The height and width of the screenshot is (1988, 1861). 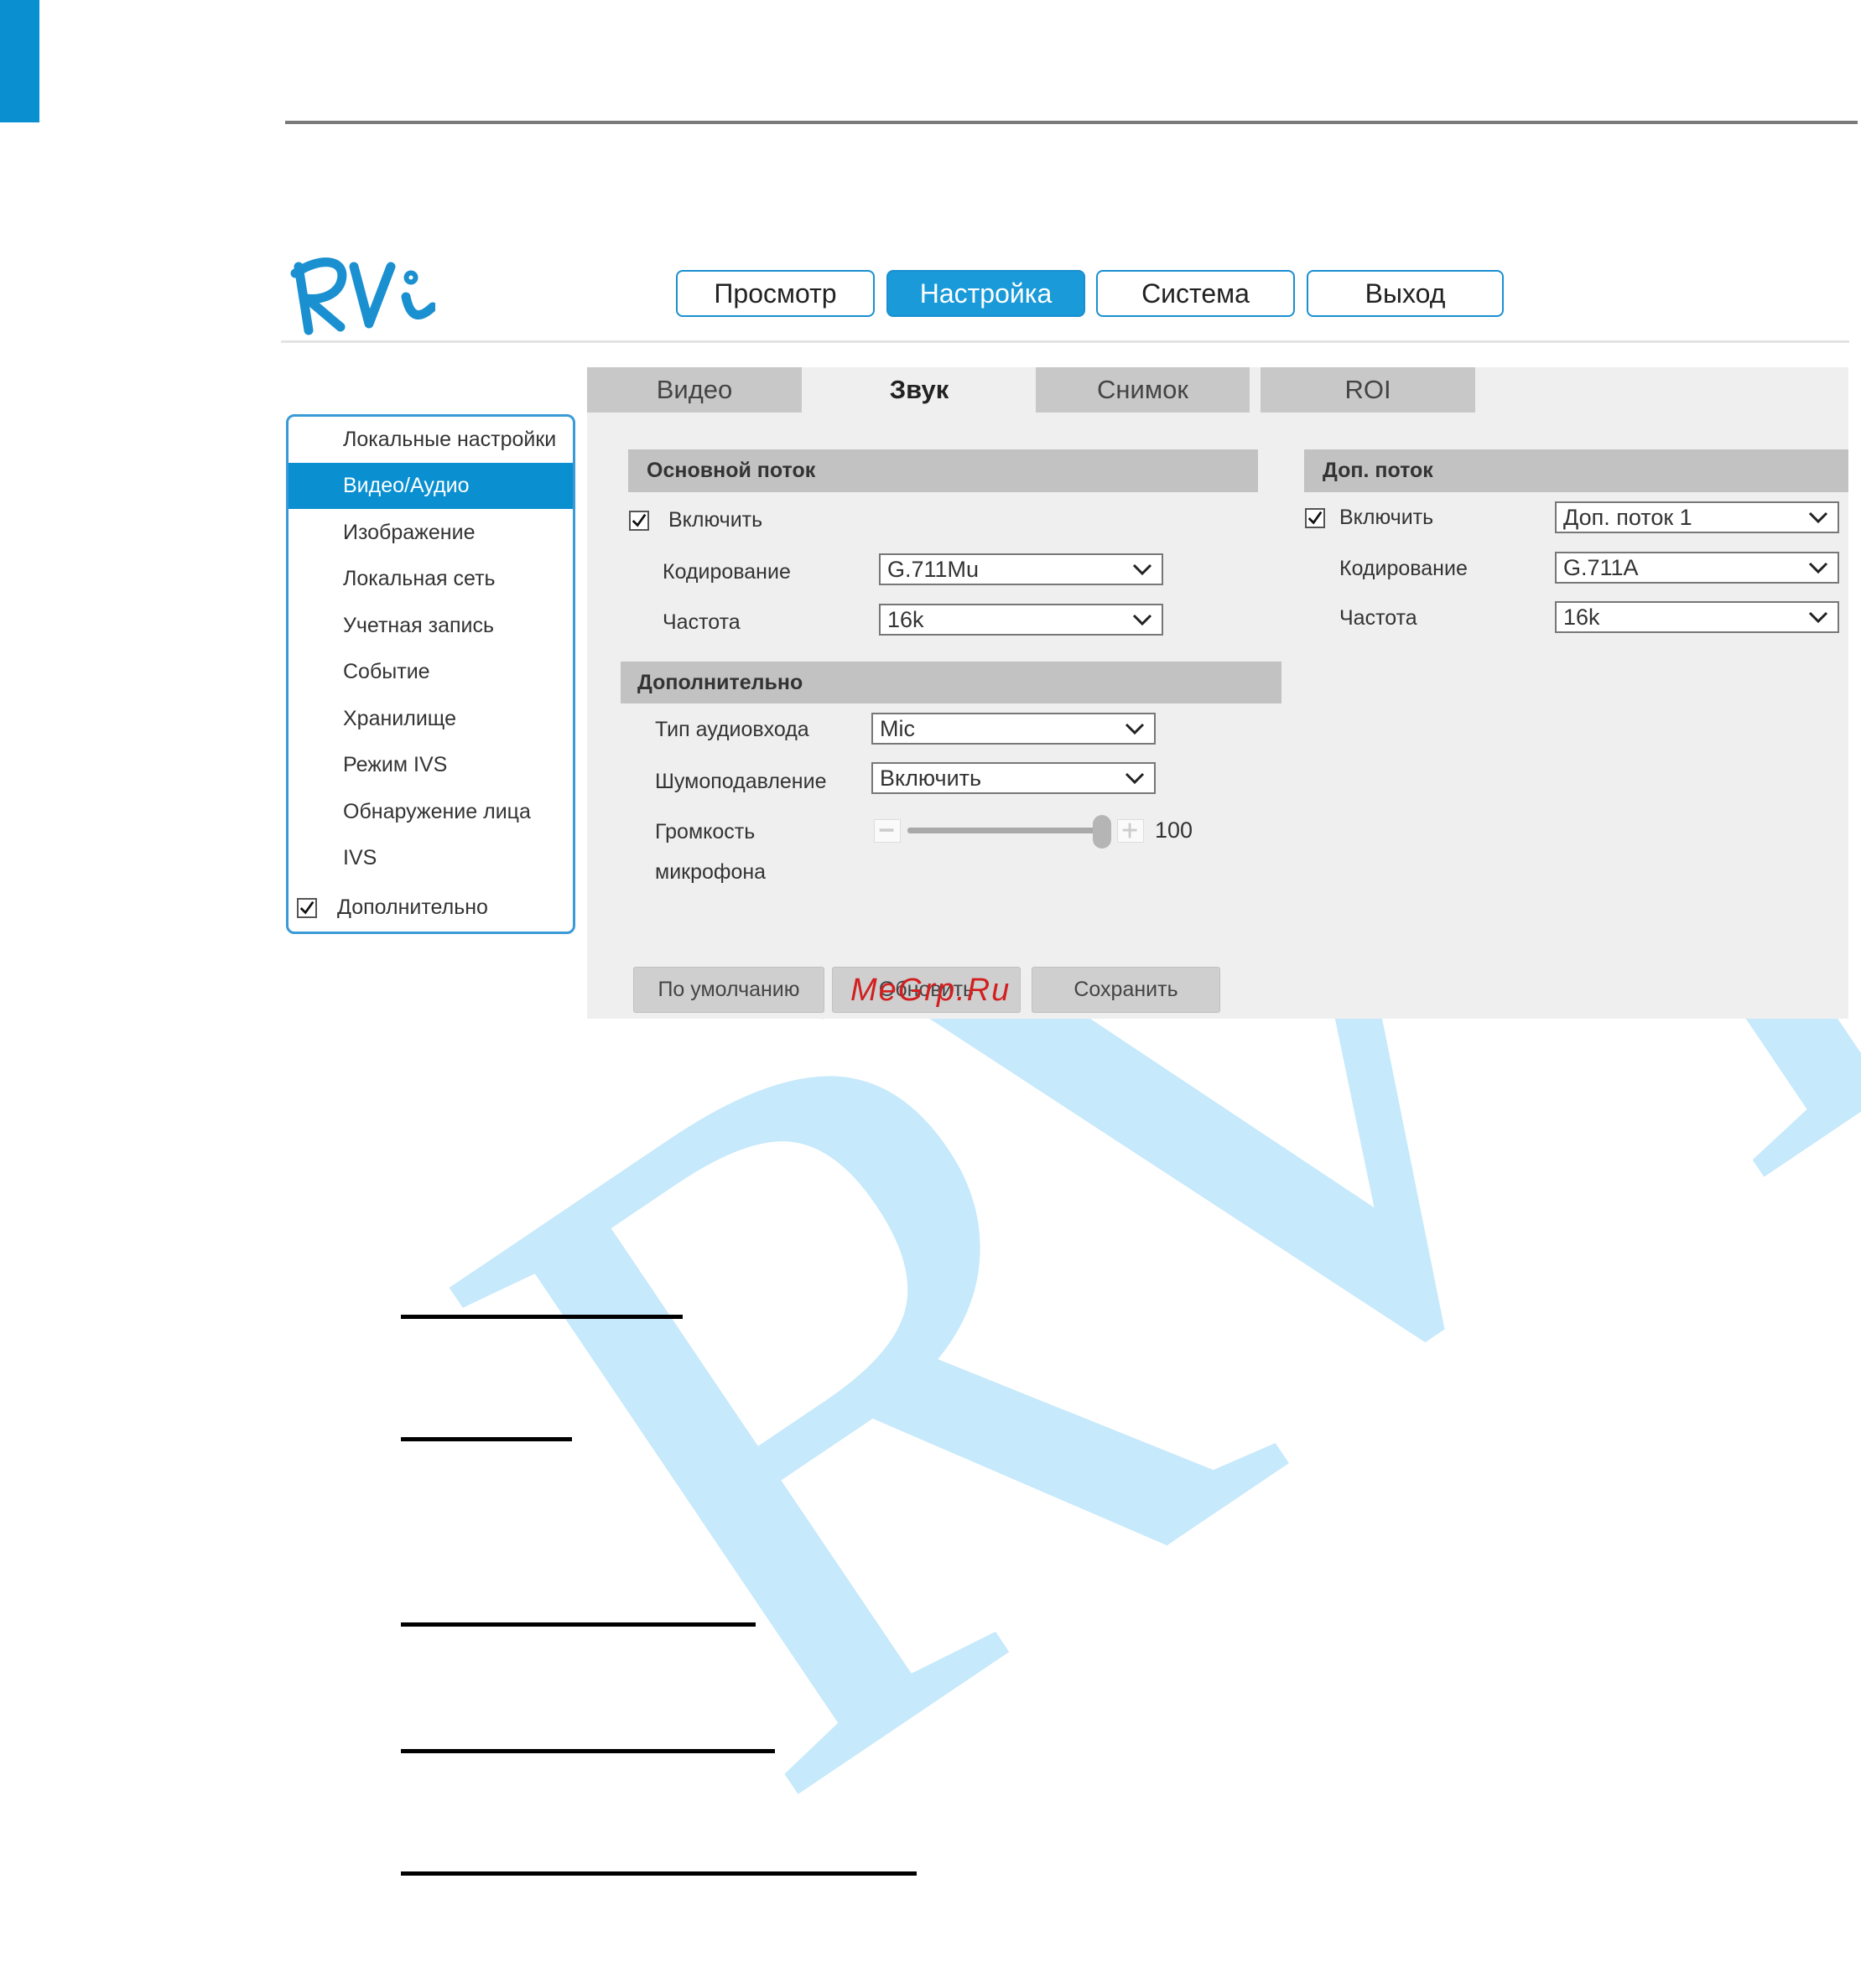 I want to click on nav-button-setup: Настройка, so click(x=985, y=293).